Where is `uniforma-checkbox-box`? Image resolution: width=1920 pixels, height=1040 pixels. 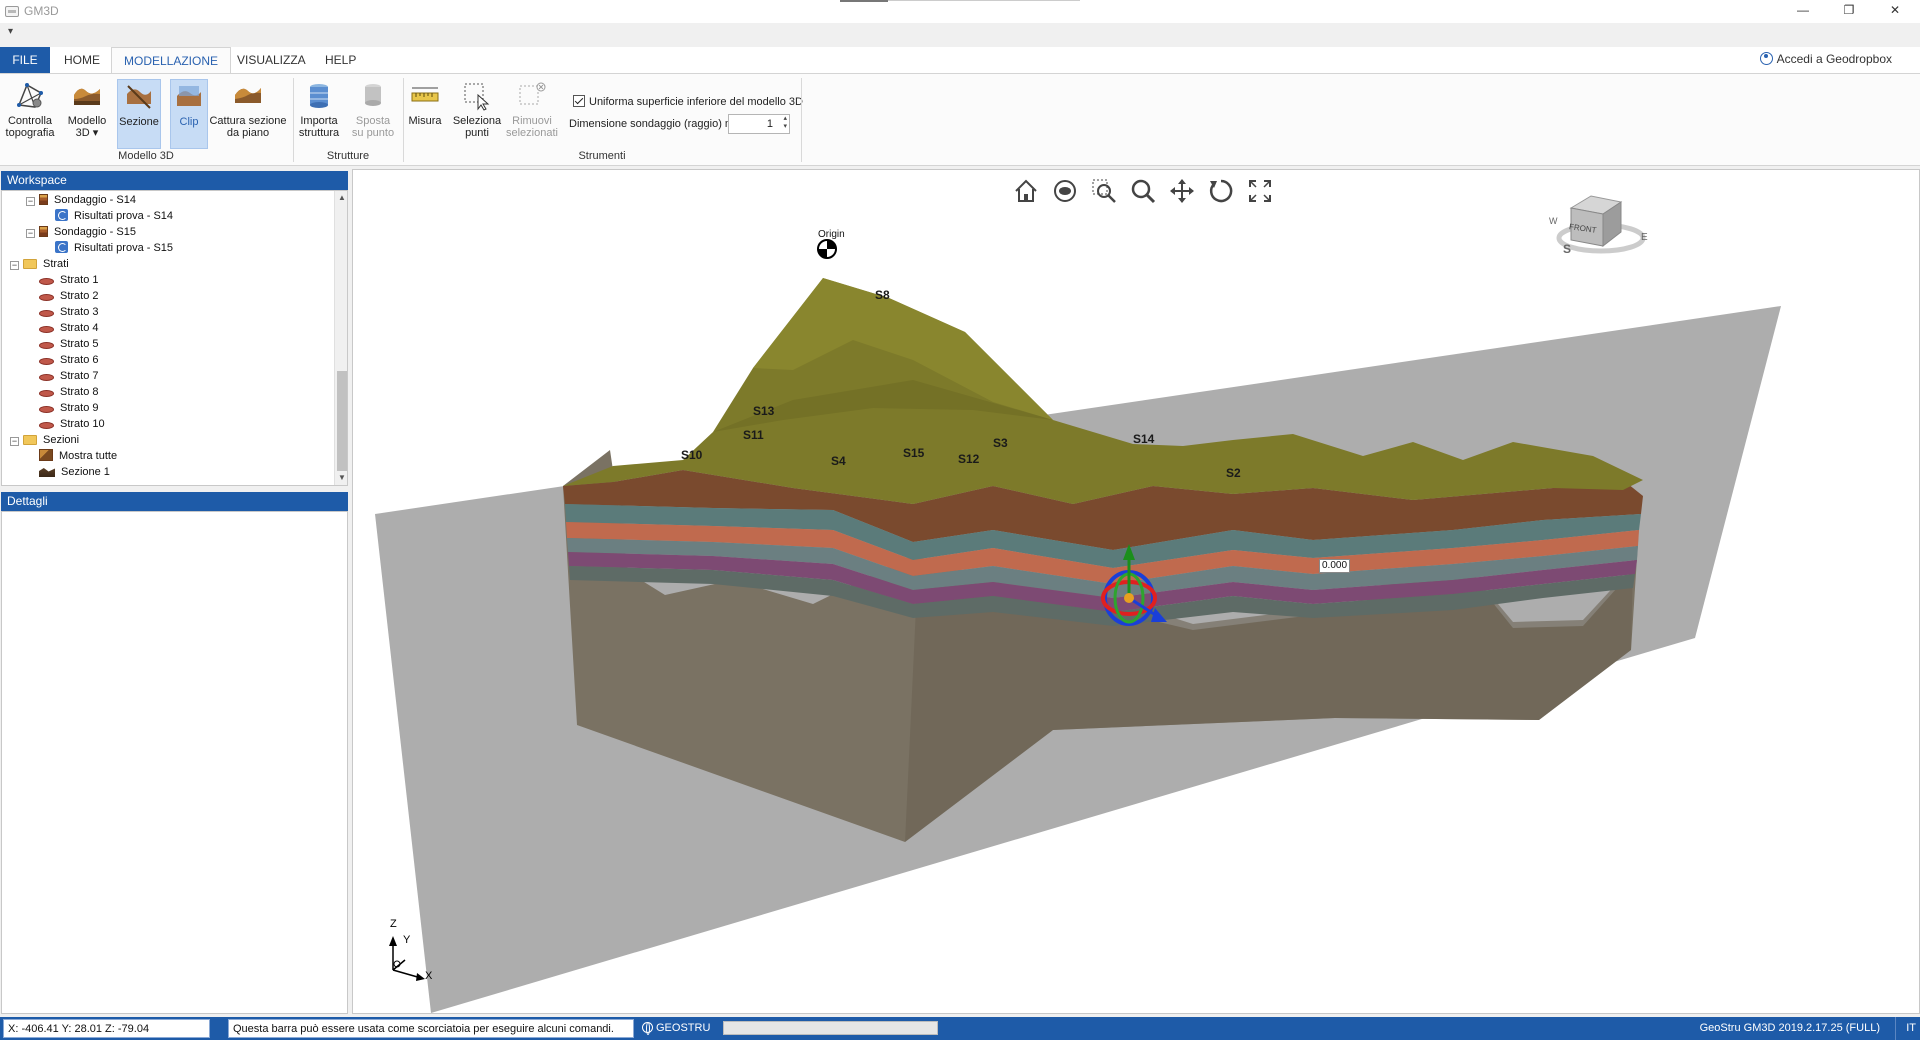
uniforma-checkbox-box is located at coordinates (579, 101).